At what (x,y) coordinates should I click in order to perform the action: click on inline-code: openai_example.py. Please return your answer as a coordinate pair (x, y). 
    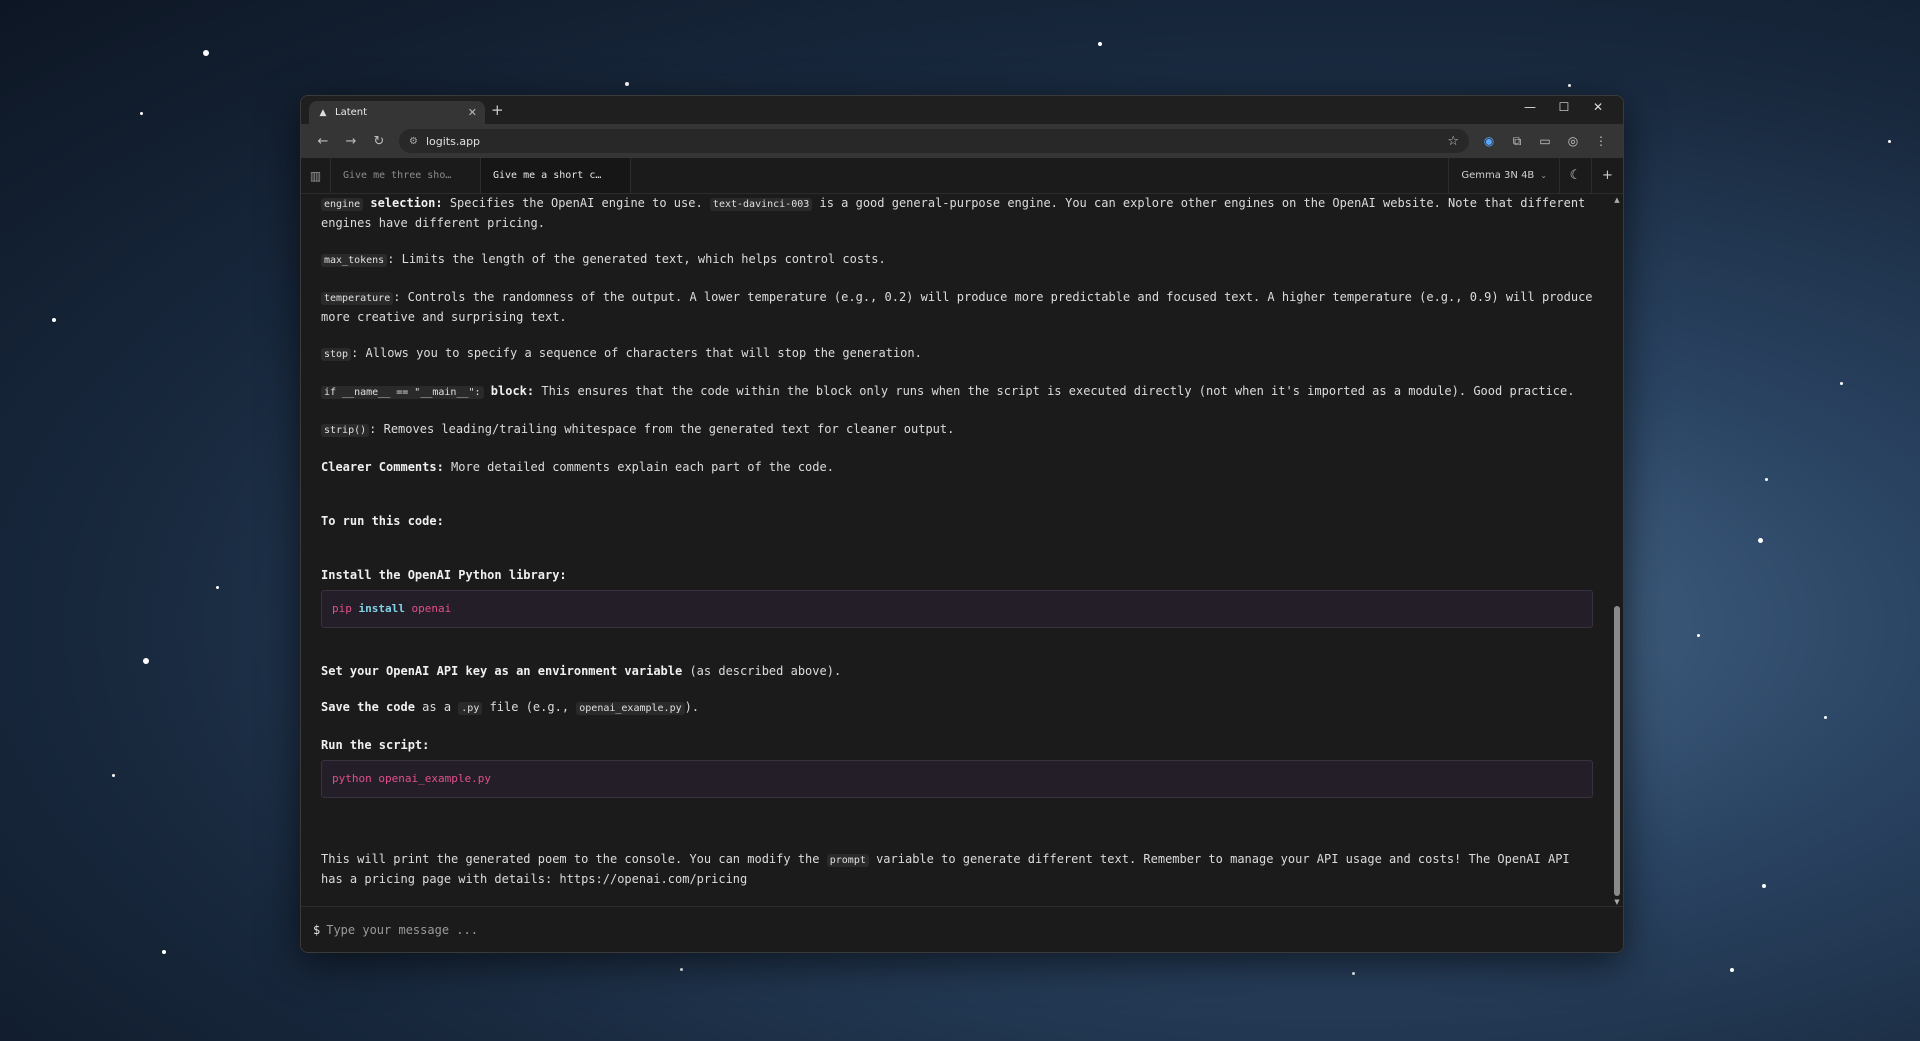
    Looking at the image, I should click on (630, 708).